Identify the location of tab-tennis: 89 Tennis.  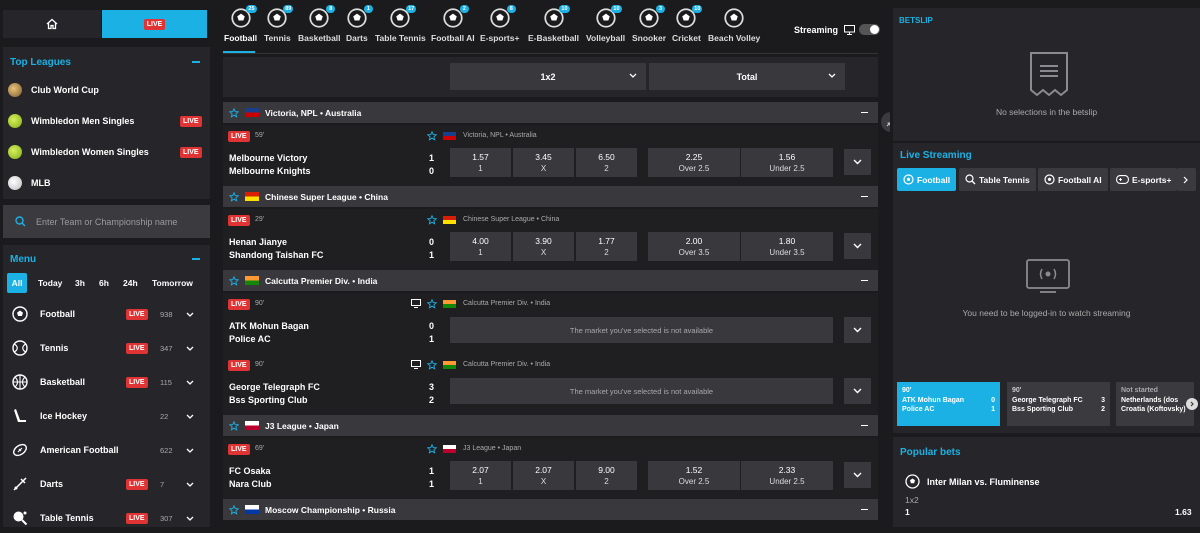
(279, 24).